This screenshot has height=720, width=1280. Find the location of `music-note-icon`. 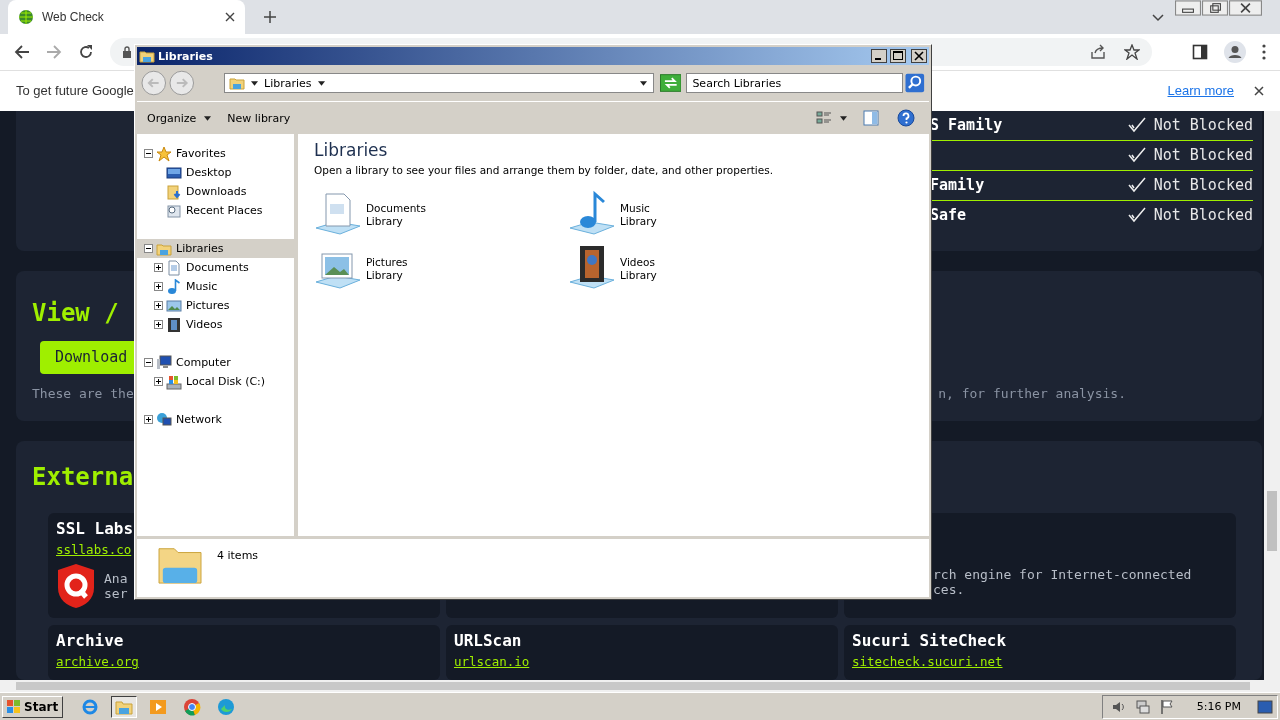

music-note-icon is located at coordinates (174, 286).